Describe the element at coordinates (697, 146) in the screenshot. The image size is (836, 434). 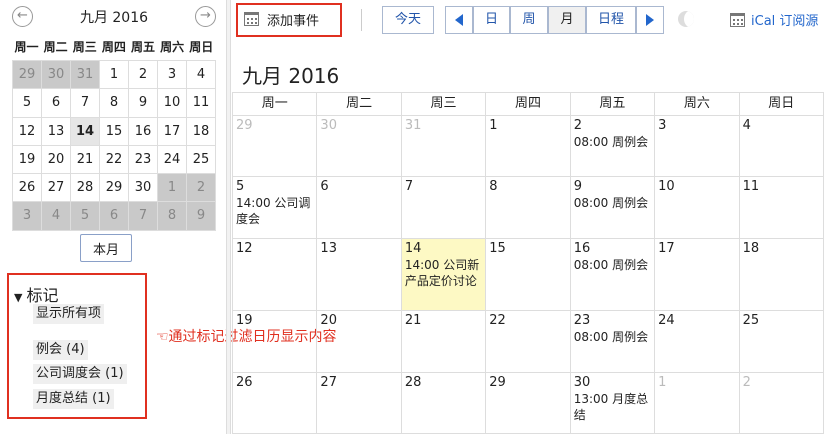
I see `day-cell: 3` at that location.